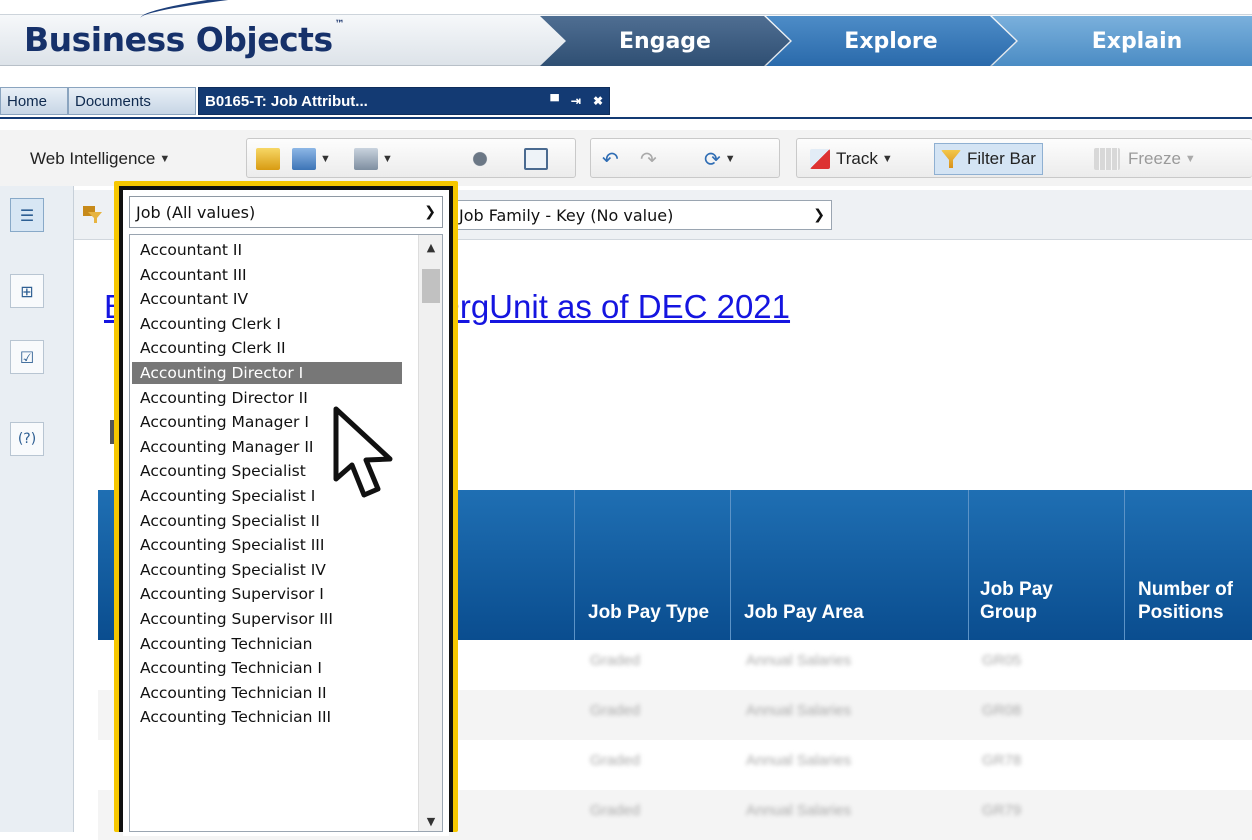  What do you see at coordinates (891, 41) in the screenshot?
I see `nav-explore: Explore` at bounding box center [891, 41].